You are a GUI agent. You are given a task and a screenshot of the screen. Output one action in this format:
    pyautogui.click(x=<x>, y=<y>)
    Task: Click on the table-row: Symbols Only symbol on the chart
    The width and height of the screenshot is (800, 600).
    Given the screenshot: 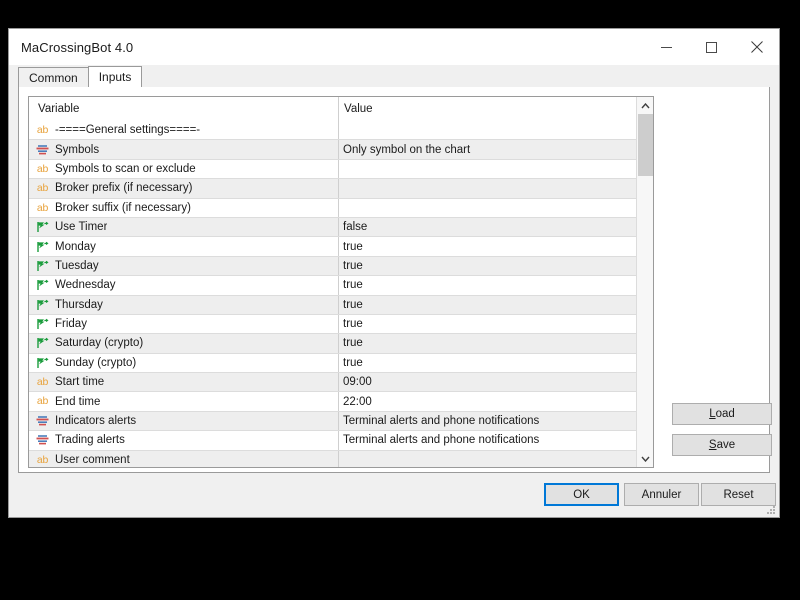 What is the action you would take?
    pyautogui.click(x=332, y=150)
    